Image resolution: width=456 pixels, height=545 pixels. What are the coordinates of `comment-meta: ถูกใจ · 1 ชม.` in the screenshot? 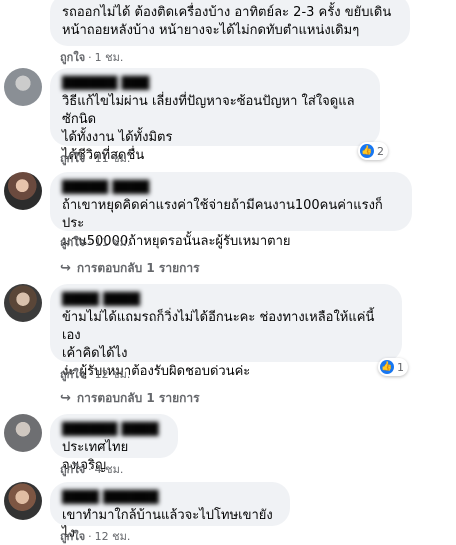 It's located at (92, 57).